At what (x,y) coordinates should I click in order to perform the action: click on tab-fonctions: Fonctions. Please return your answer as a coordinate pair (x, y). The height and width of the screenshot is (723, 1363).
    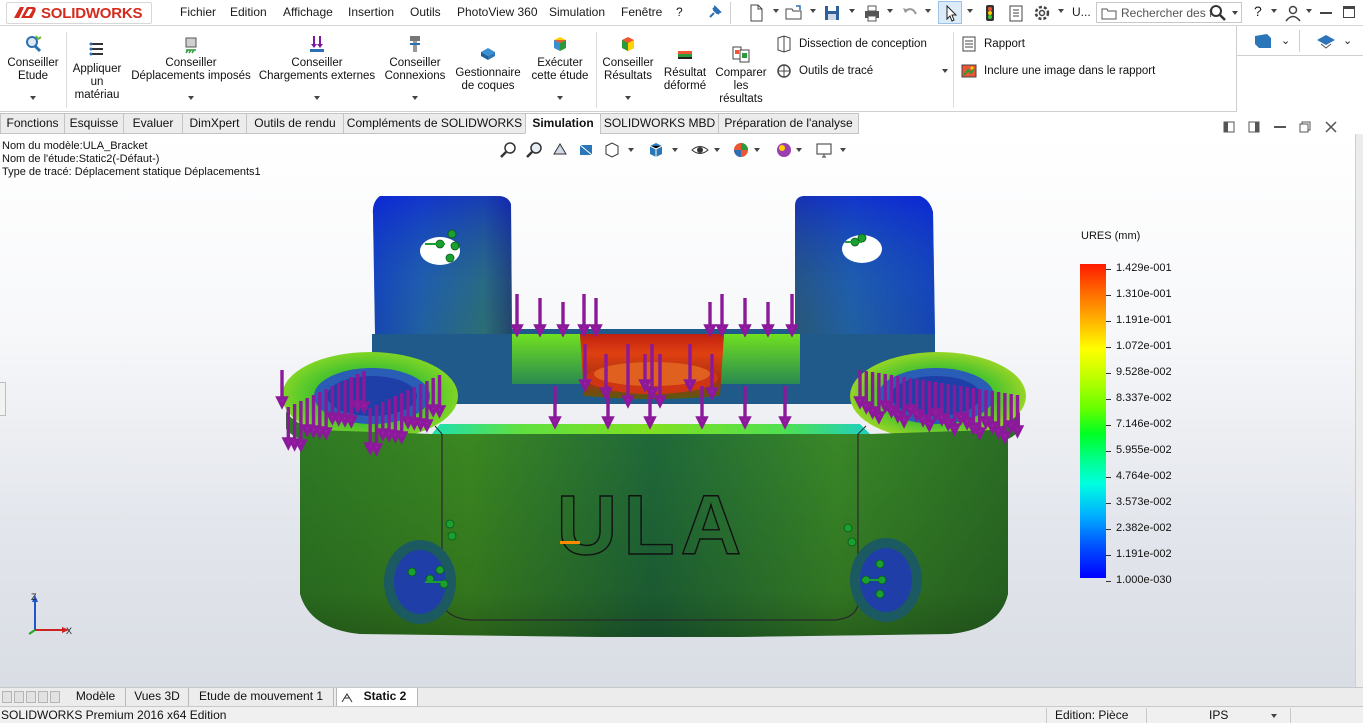
    Looking at the image, I should click on (32, 123).